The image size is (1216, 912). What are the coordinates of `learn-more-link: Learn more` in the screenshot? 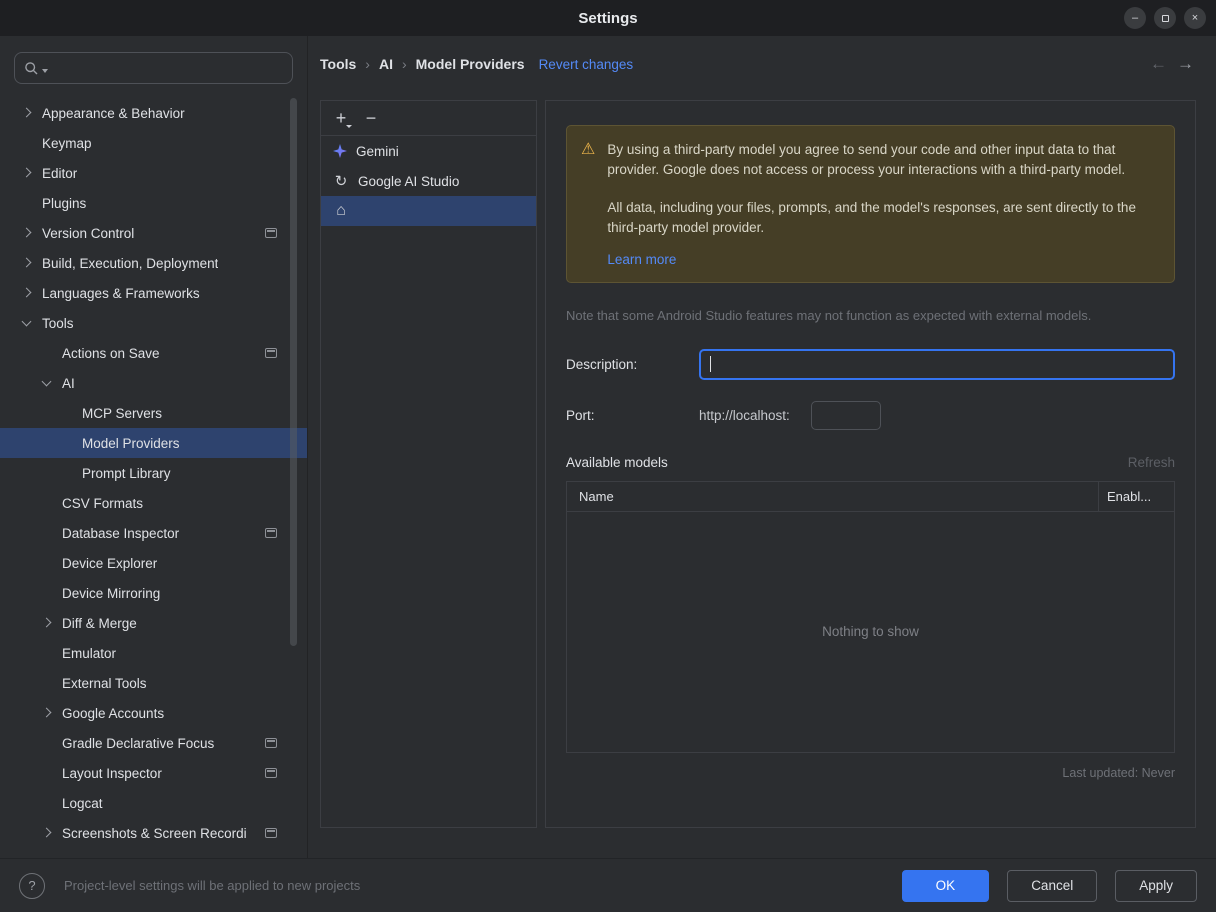 It's located at (641, 259).